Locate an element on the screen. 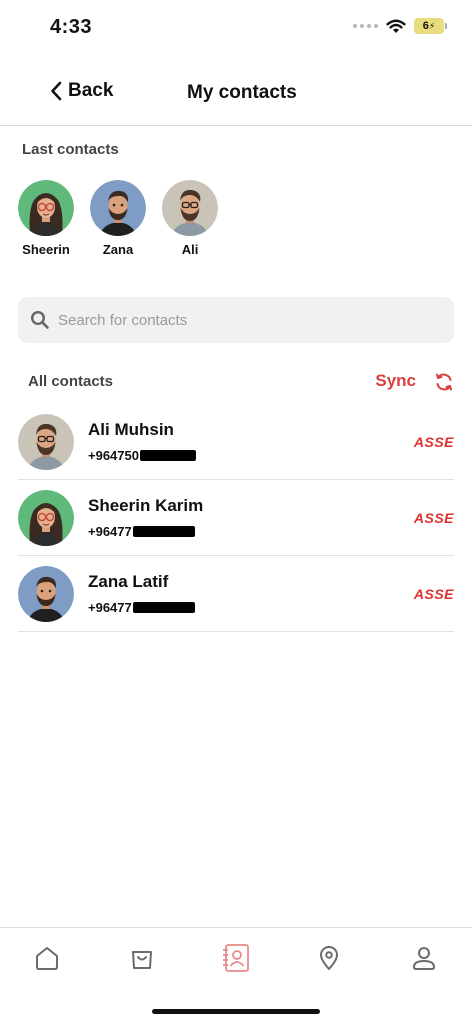 The image size is (472, 1024). recent-contact-sheerin: Sheerin is located at coordinates (46, 218).